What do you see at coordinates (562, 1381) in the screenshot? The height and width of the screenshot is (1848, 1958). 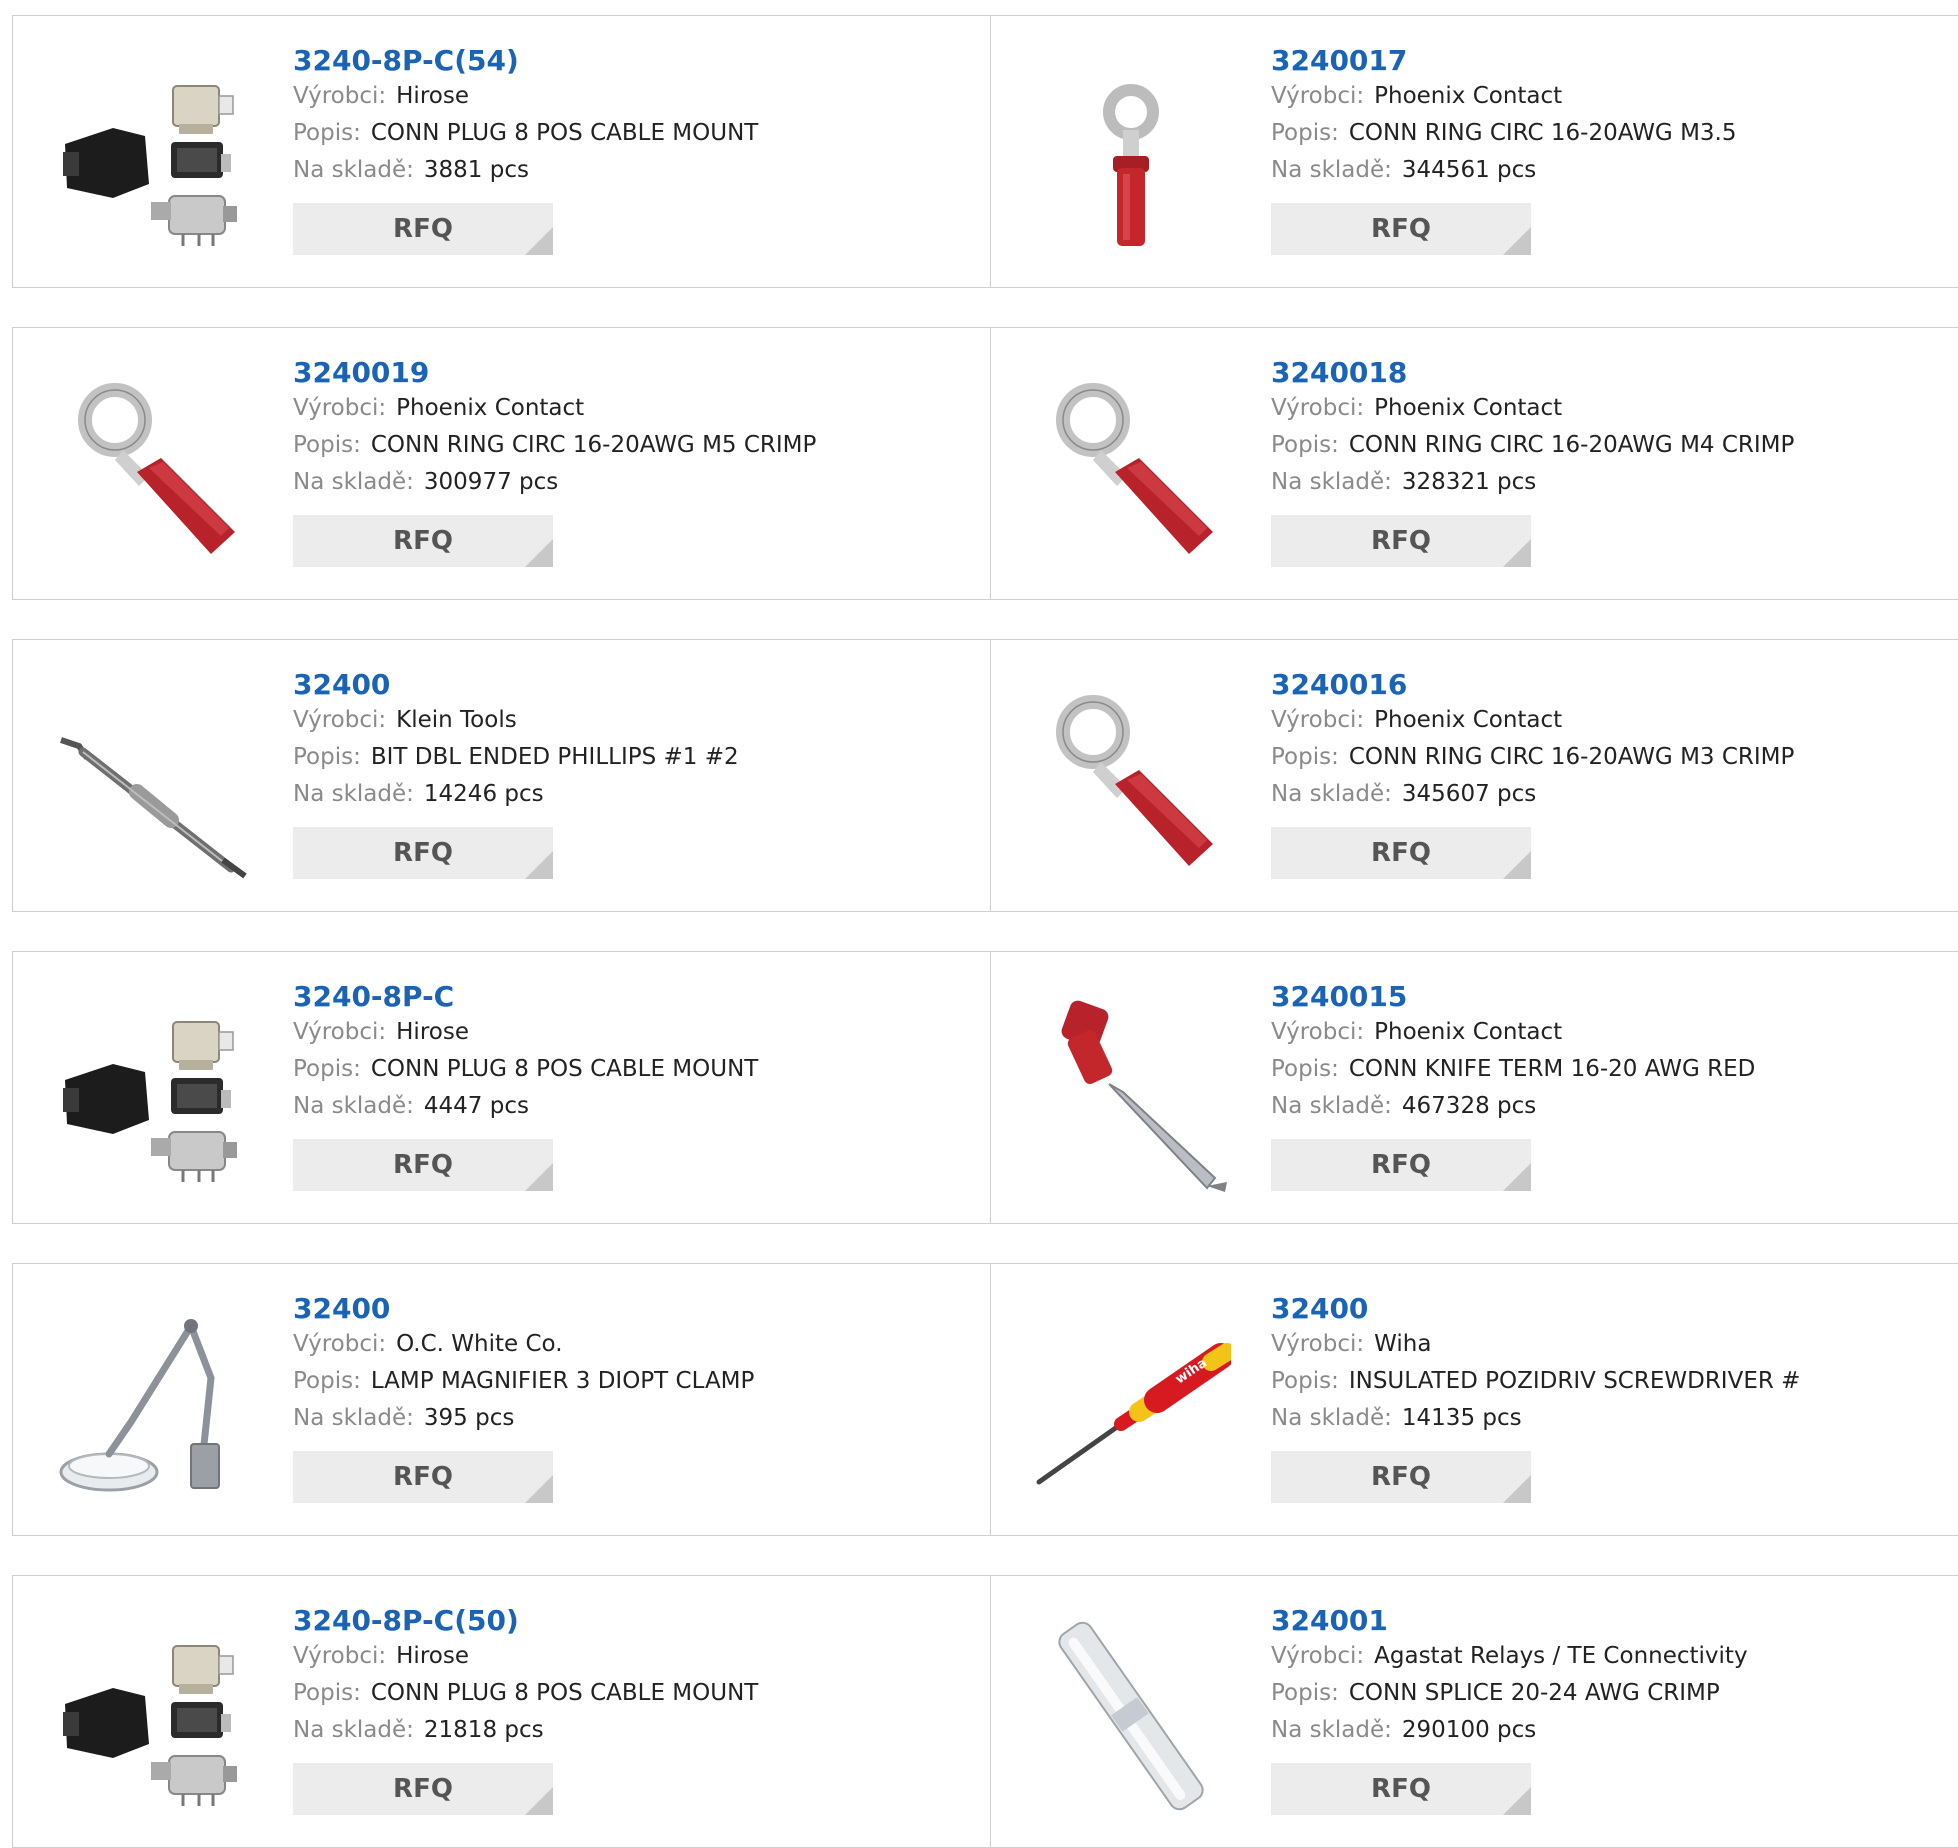 I see `description-value: LAMP MAGNIFIER 3 DIOPT CLAMP` at bounding box center [562, 1381].